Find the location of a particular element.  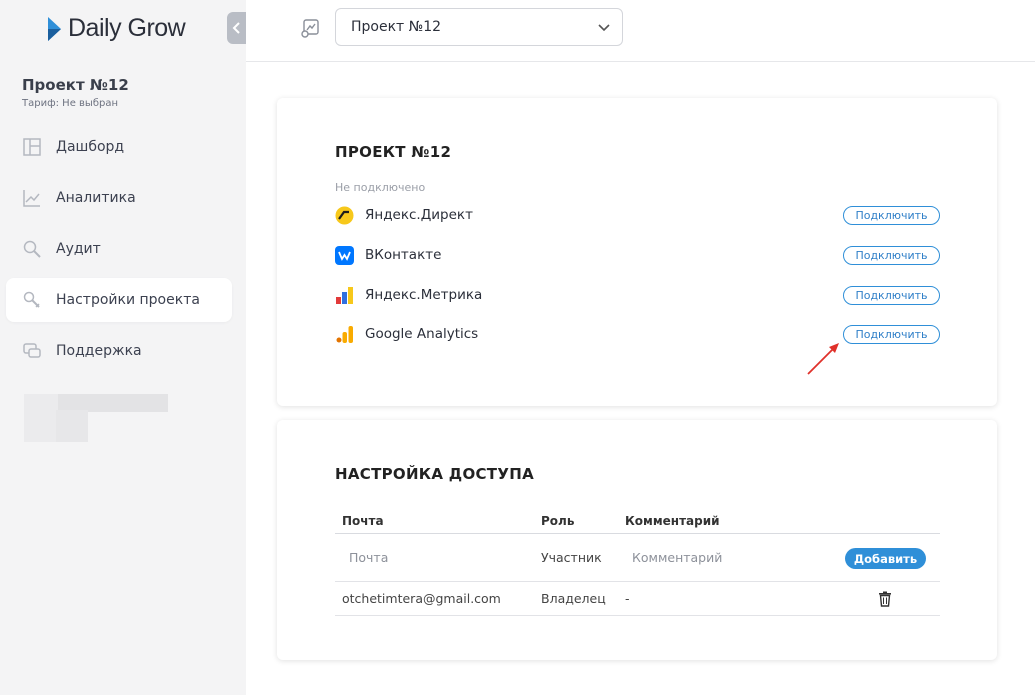

comment-input: Комментарий is located at coordinates (725, 557).